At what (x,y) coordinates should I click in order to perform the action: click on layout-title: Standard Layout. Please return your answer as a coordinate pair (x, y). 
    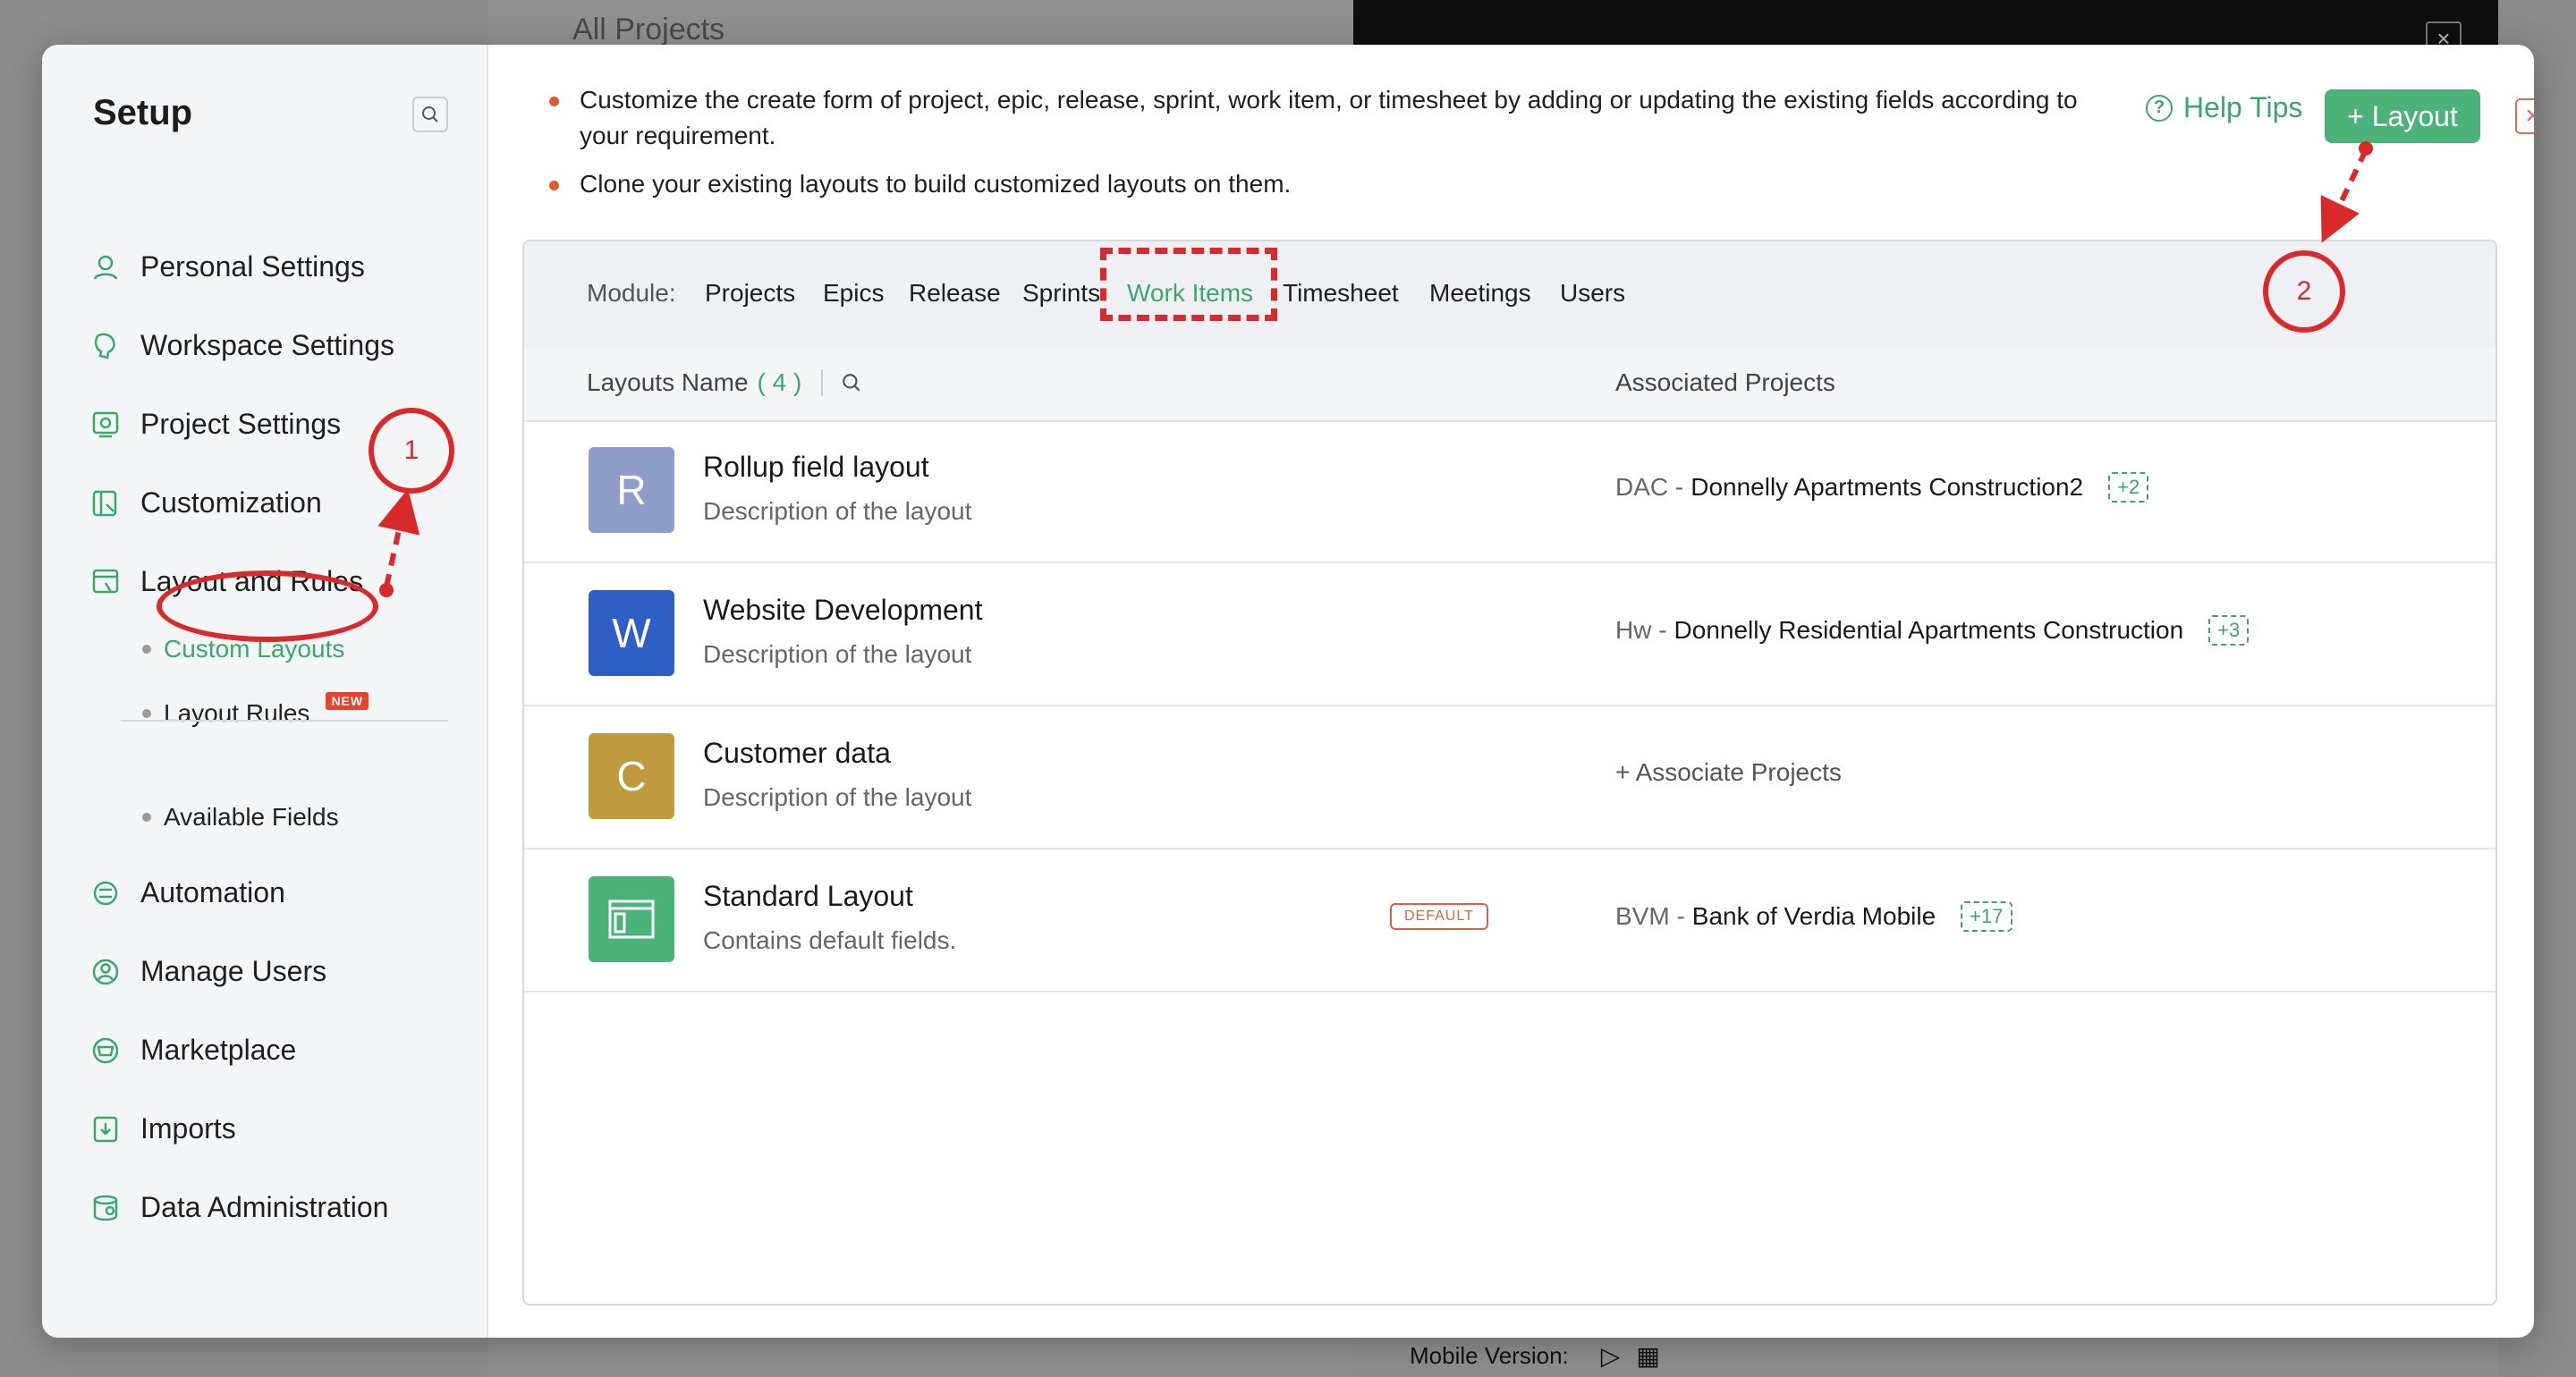
    Looking at the image, I should click on (808, 896).